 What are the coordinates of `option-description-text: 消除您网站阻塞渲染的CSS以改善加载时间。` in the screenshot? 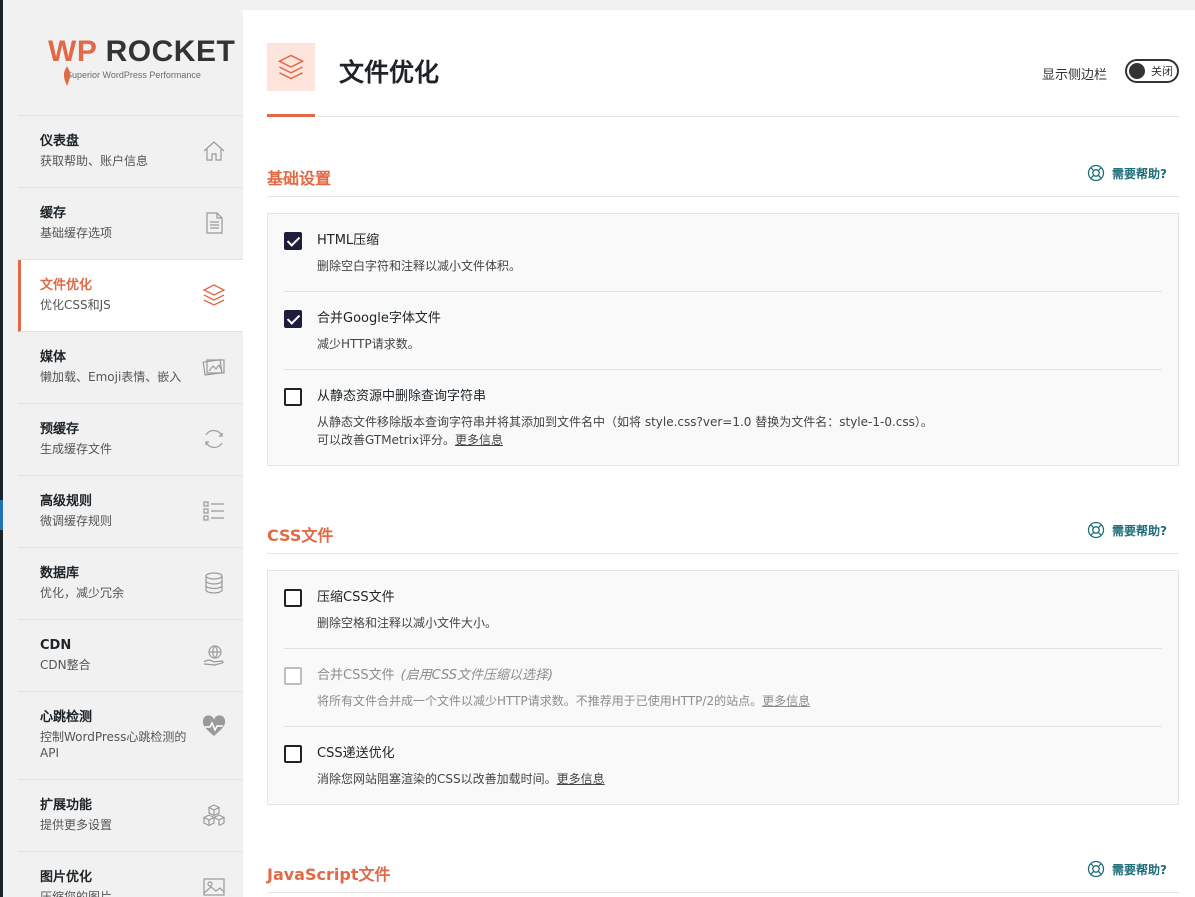 It's located at (437, 779).